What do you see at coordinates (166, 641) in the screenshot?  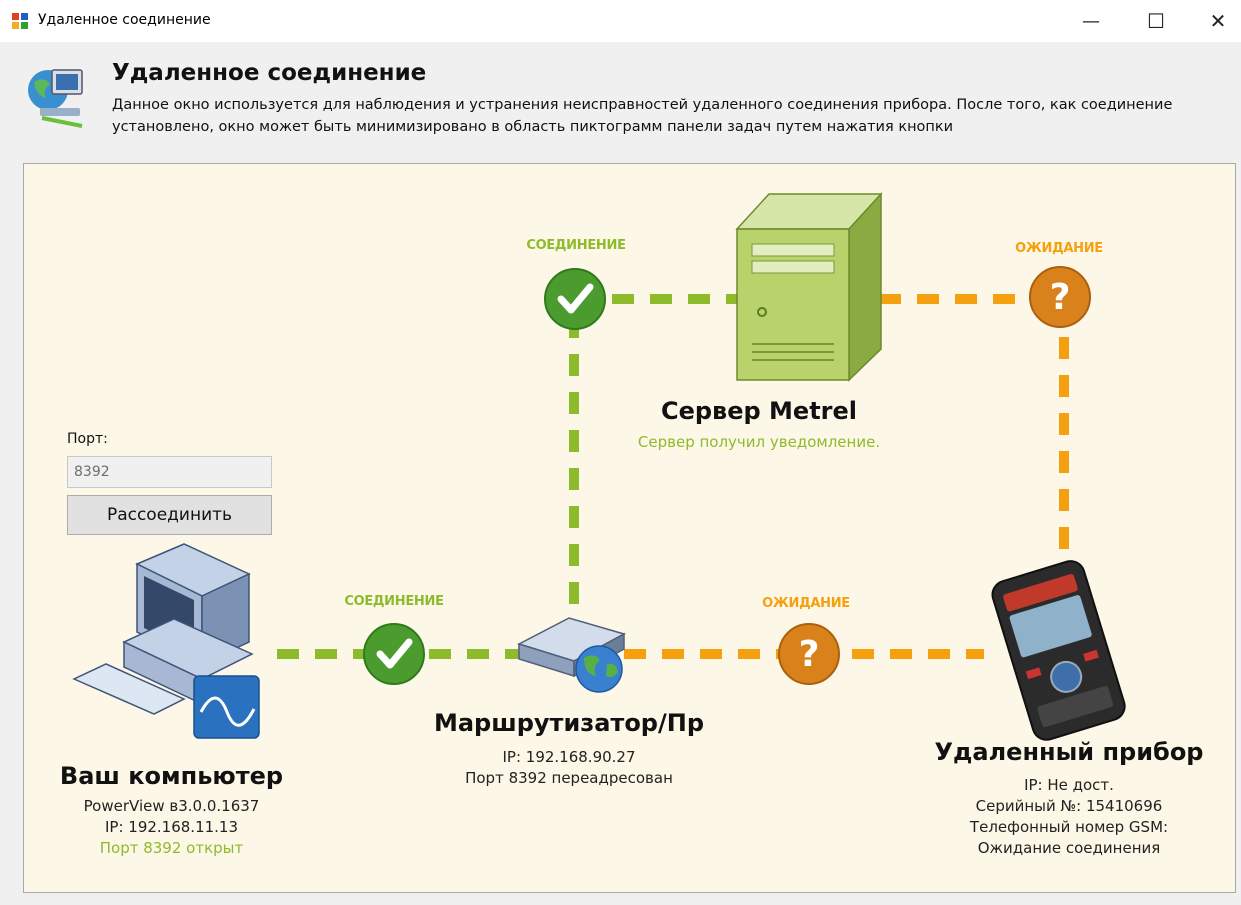 I see `computer-icon` at bounding box center [166, 641].